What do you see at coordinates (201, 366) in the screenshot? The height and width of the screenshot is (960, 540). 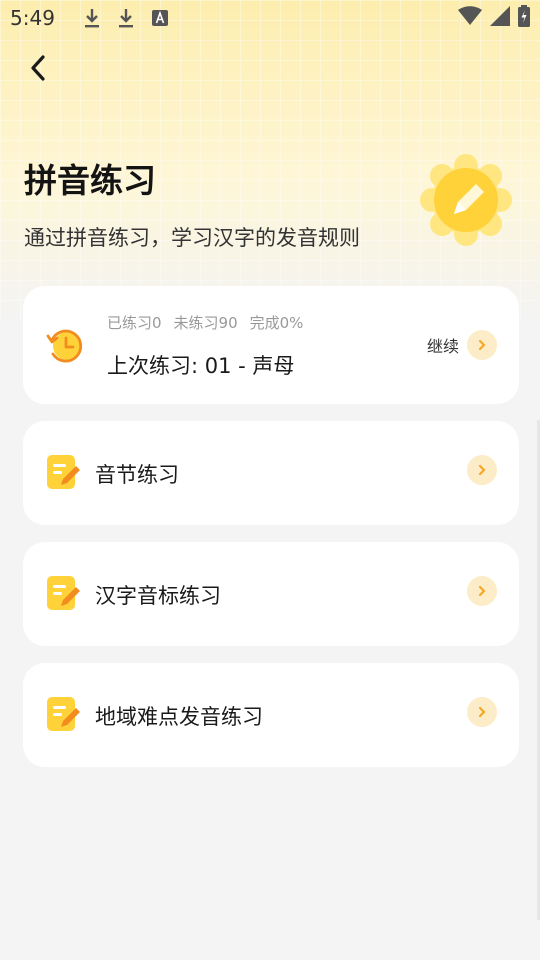 I see `last-practice-label: 上次练习: 01 - 声母` at bounding box center [201, 366].